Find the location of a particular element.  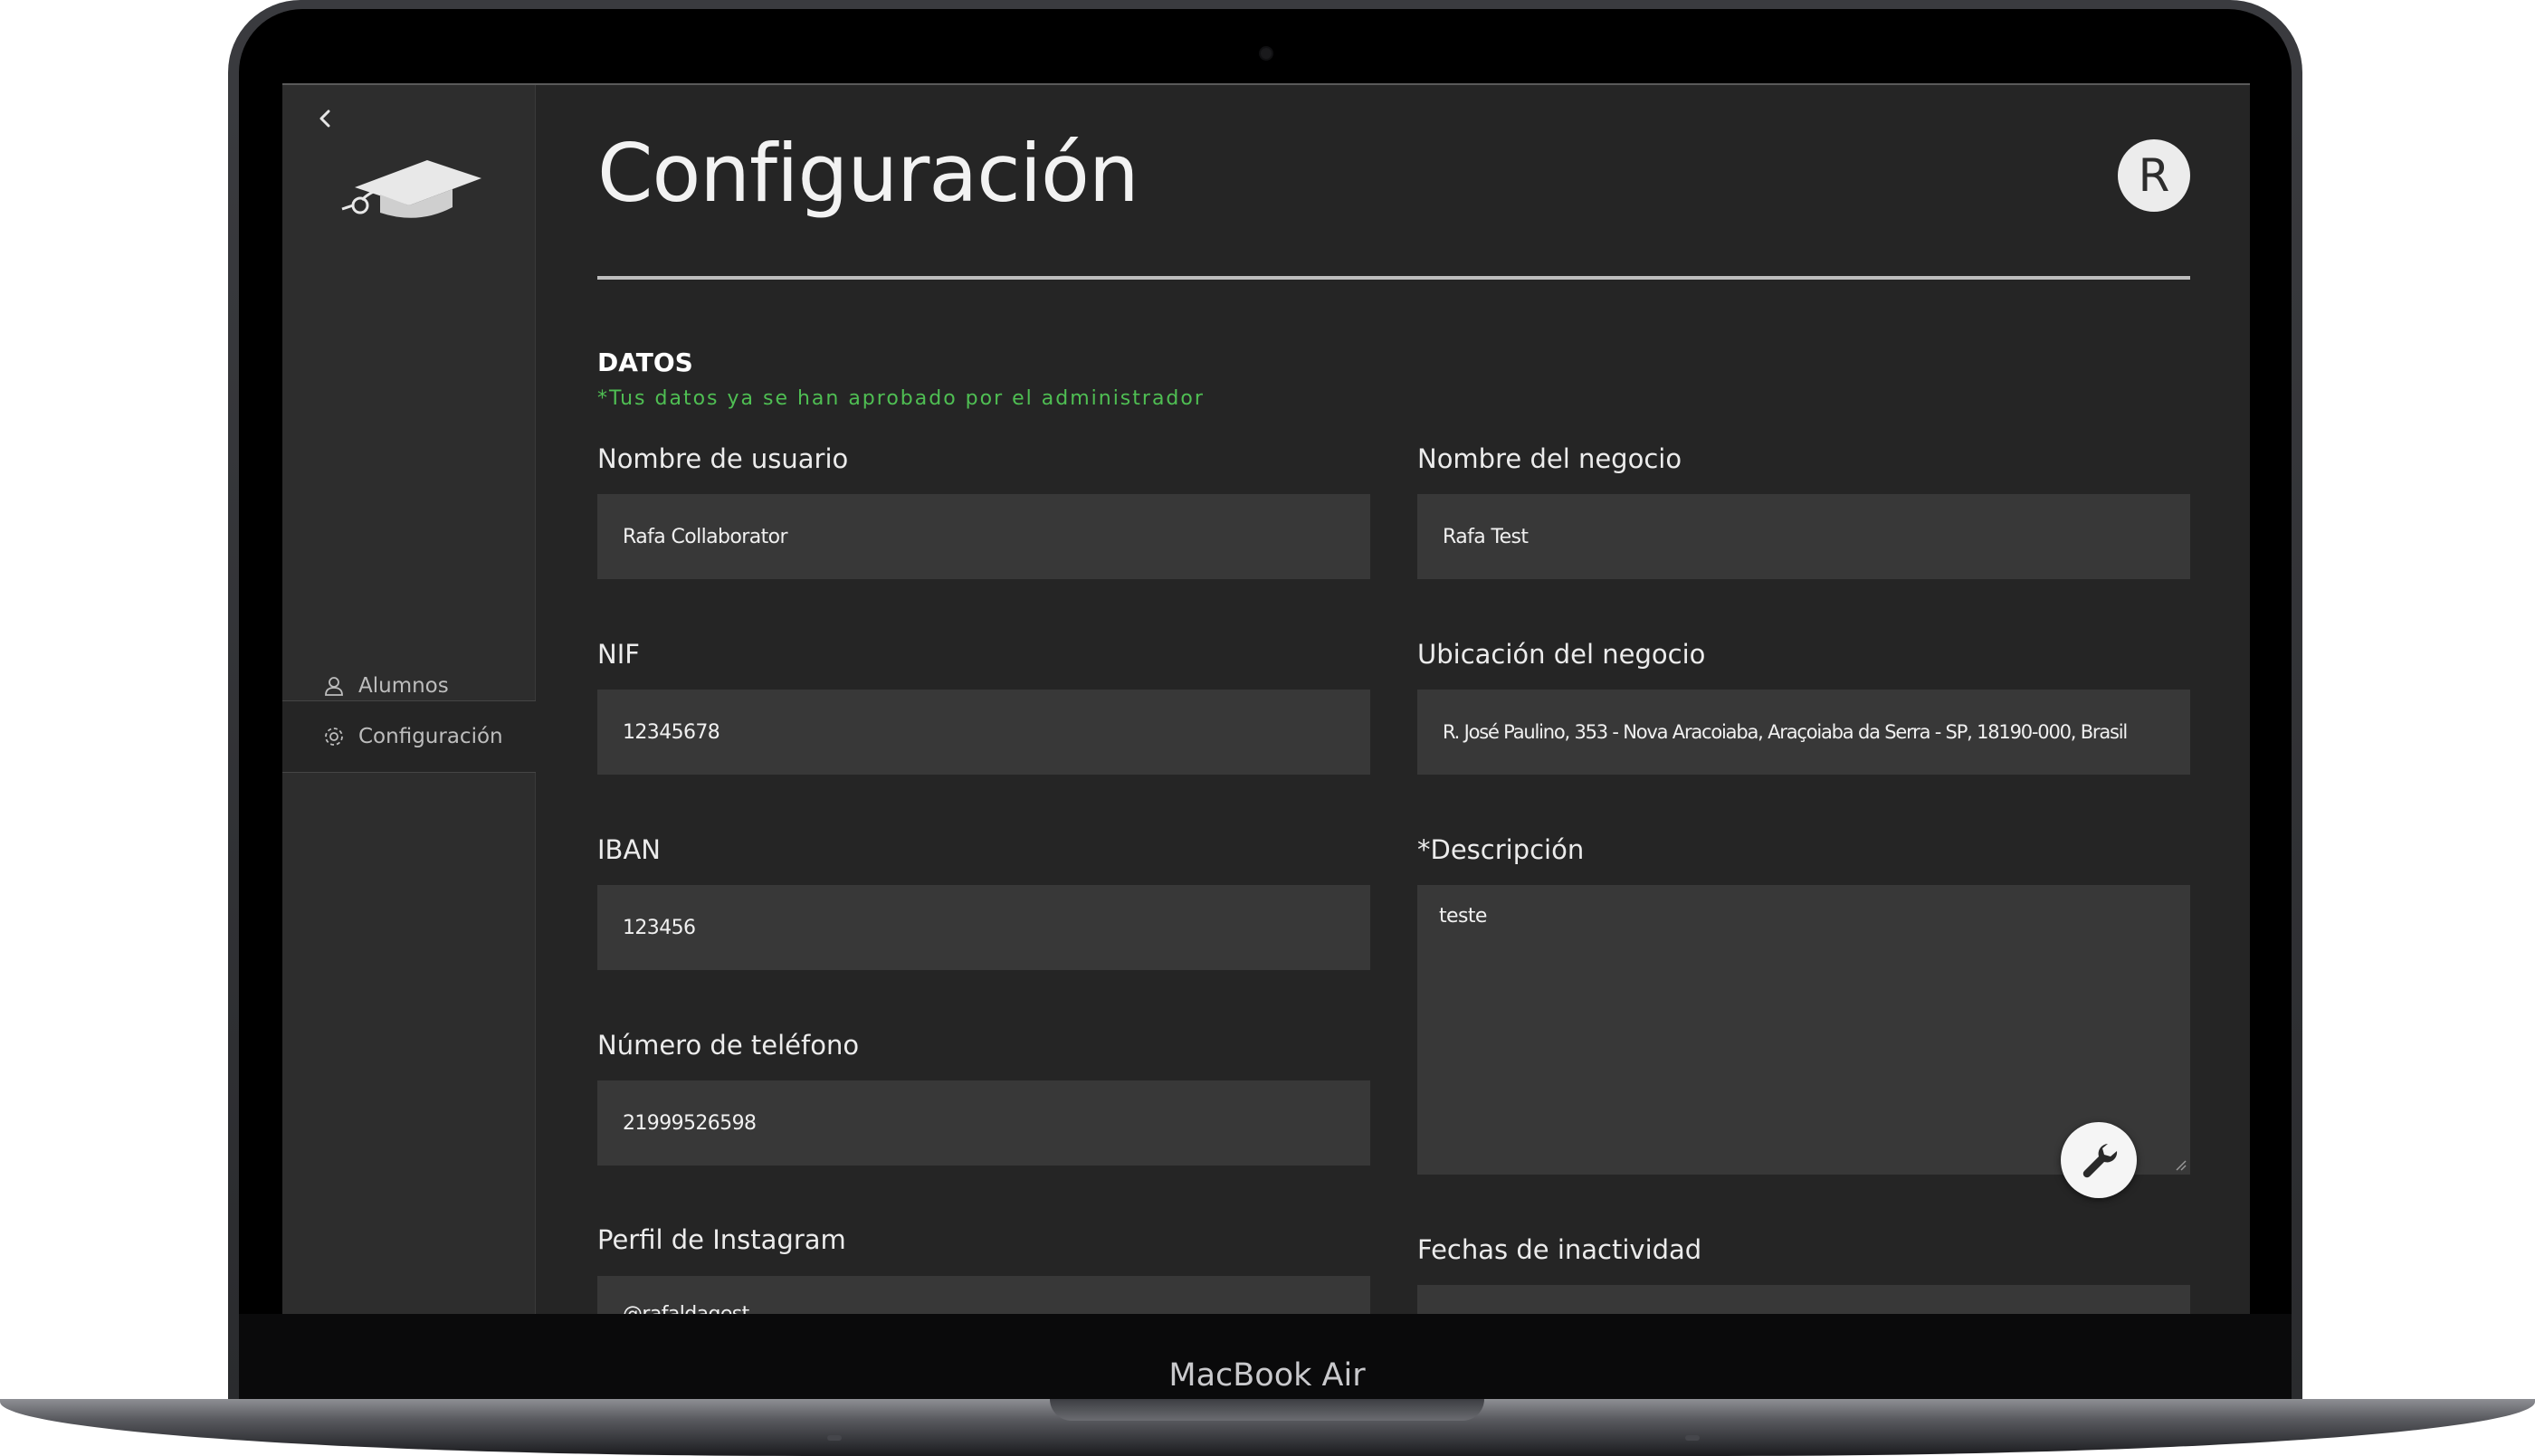

business-name-input: Rafa Test is located at coordinates (1803, 537).